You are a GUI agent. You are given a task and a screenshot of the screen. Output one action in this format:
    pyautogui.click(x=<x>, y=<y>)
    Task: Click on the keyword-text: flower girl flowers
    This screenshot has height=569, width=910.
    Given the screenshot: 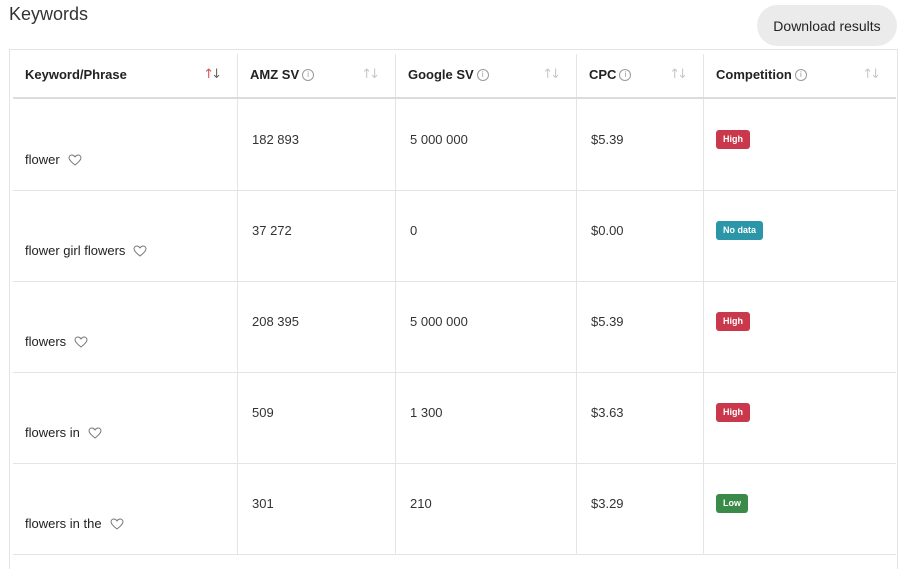 What is the action you would take?
    pyautogui.click(x=75, y=250)
    